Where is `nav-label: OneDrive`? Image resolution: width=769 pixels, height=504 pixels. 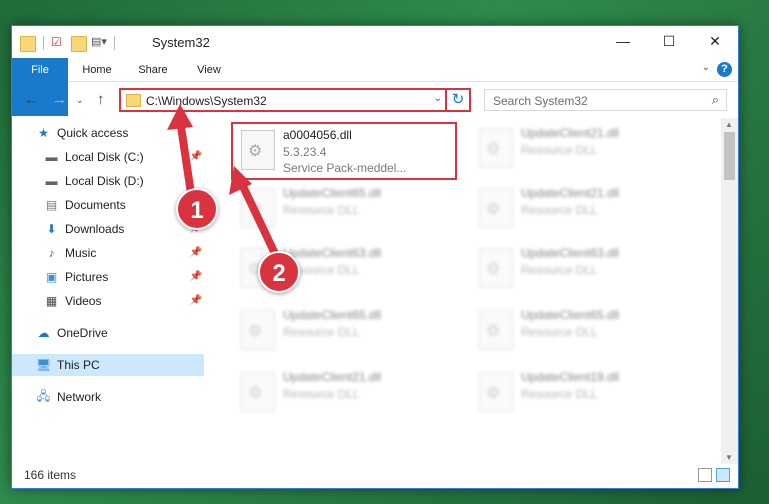 nav-label: OneDrive is located at coordinates (82, 333).